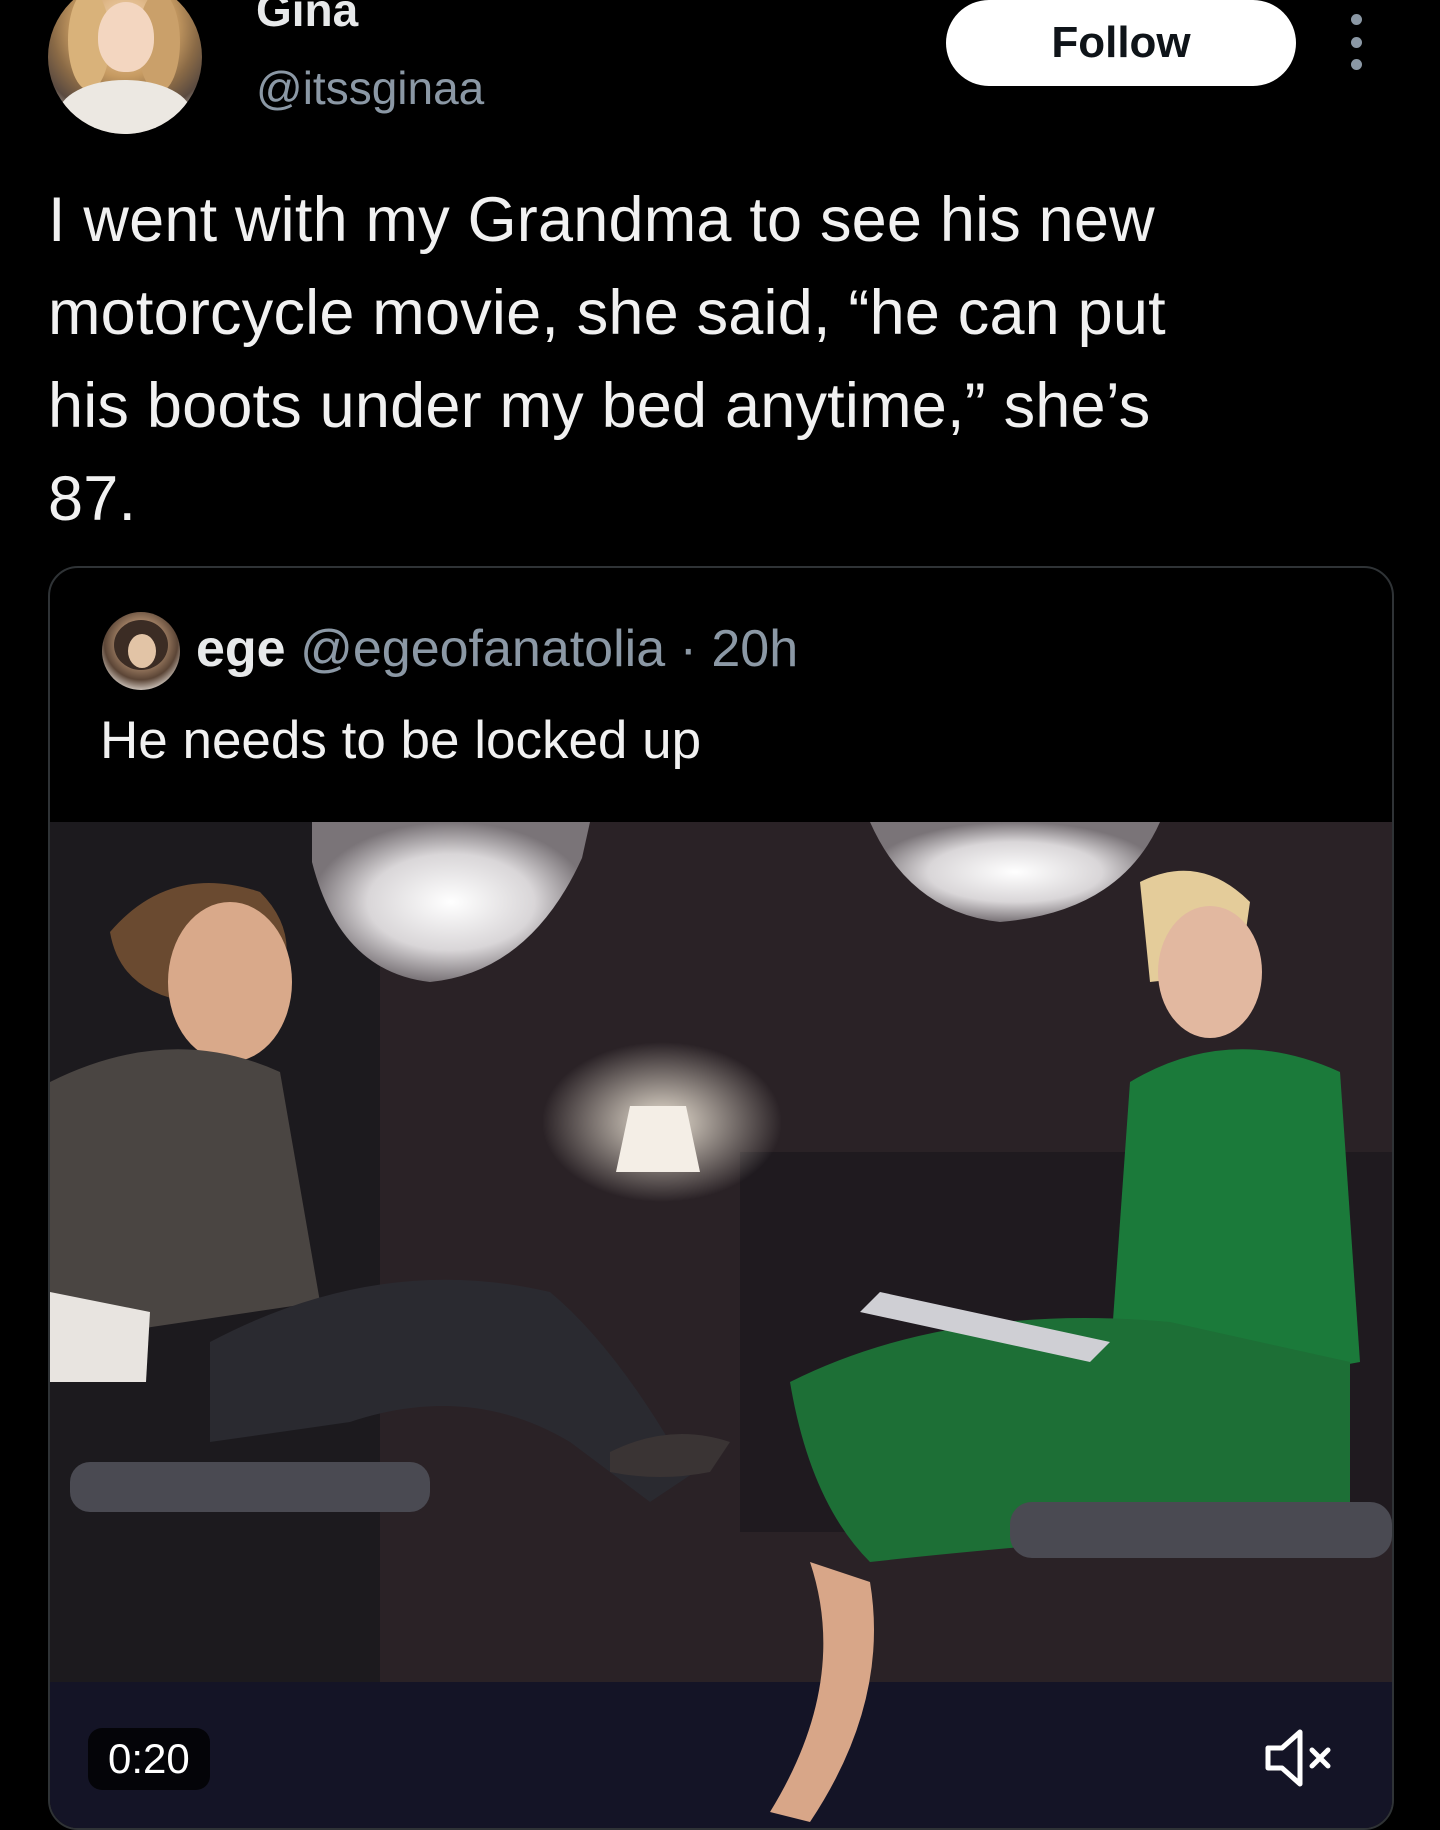 Image resolution: width=1440 pixels, height=1830 pixels. I want to click on quoted-author-handle: @egeofanatolia, so click(482, 649).